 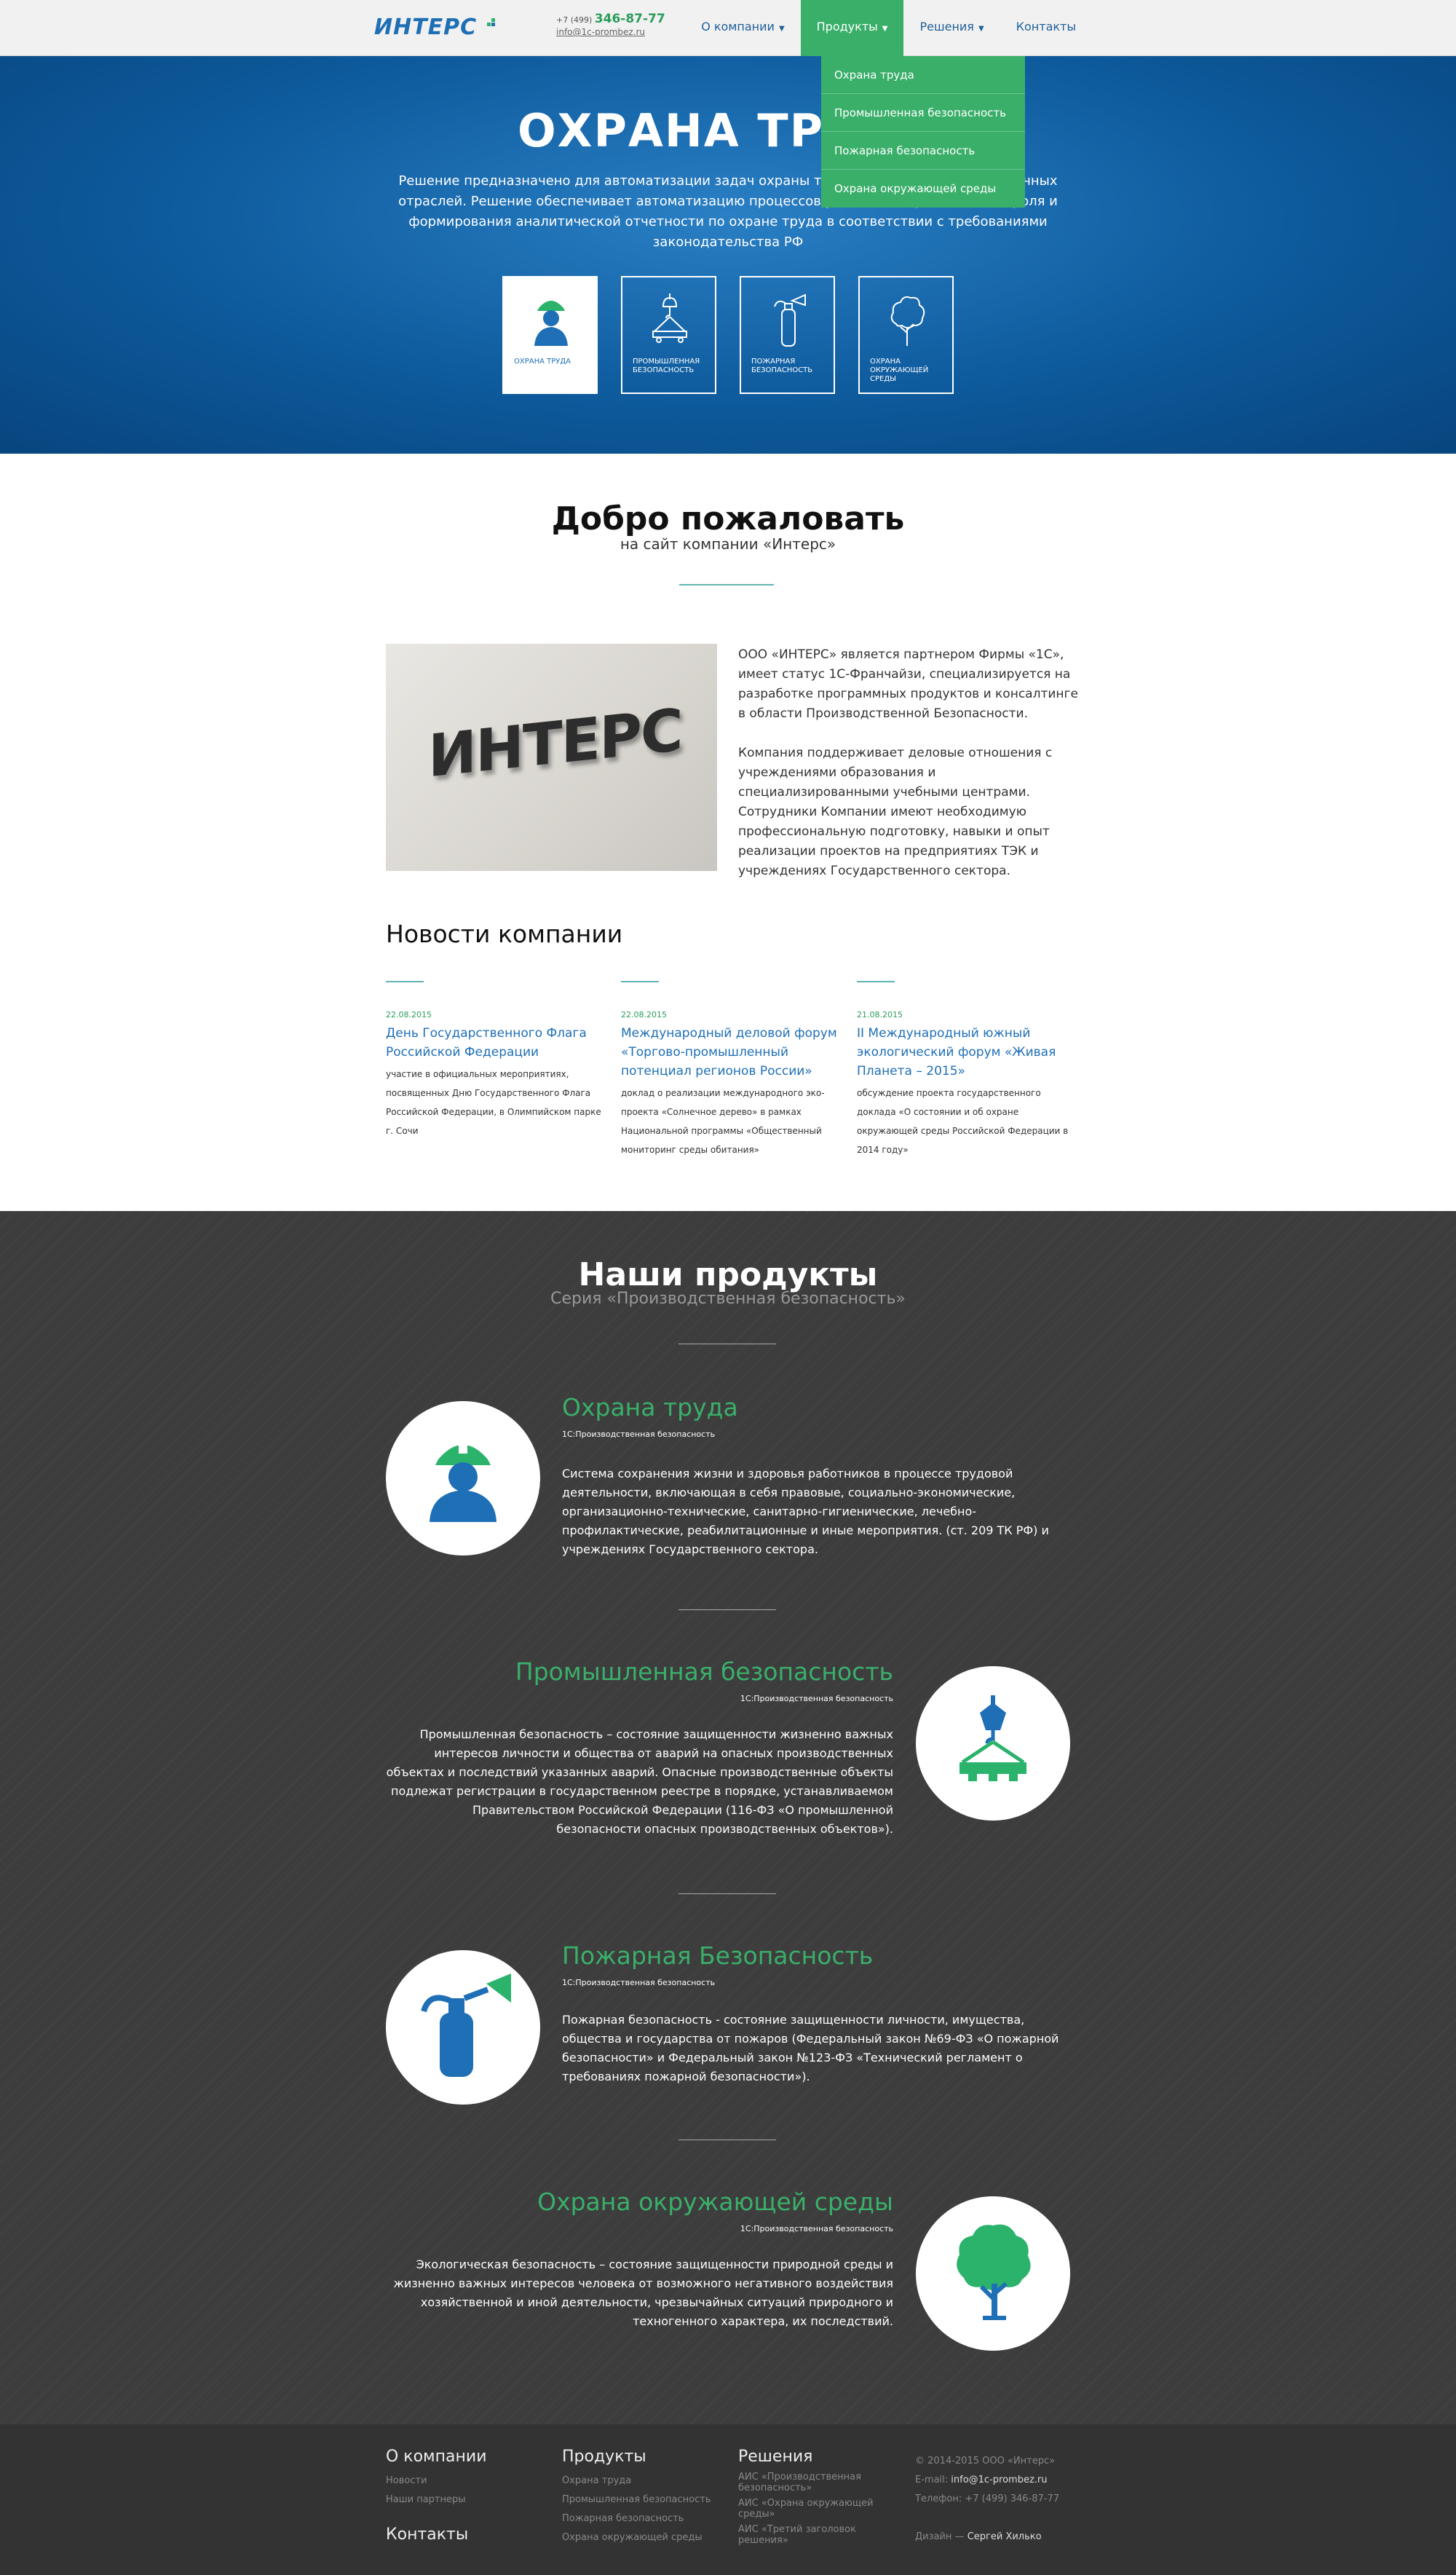 What do you see at coordinates (639, 2202) in the screenshot?
I see `product-title: Охрана окружающей среды` at bounding box center [639, 2202].